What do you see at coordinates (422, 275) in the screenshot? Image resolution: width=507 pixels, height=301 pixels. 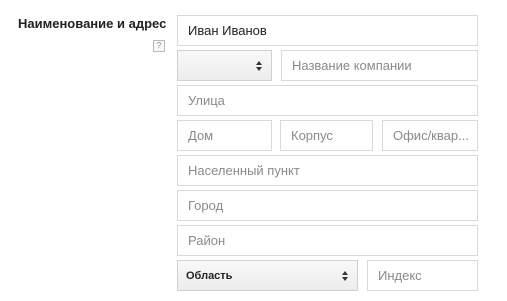 I see `postcode-input: Индекс` at bounding box center [422, 275].